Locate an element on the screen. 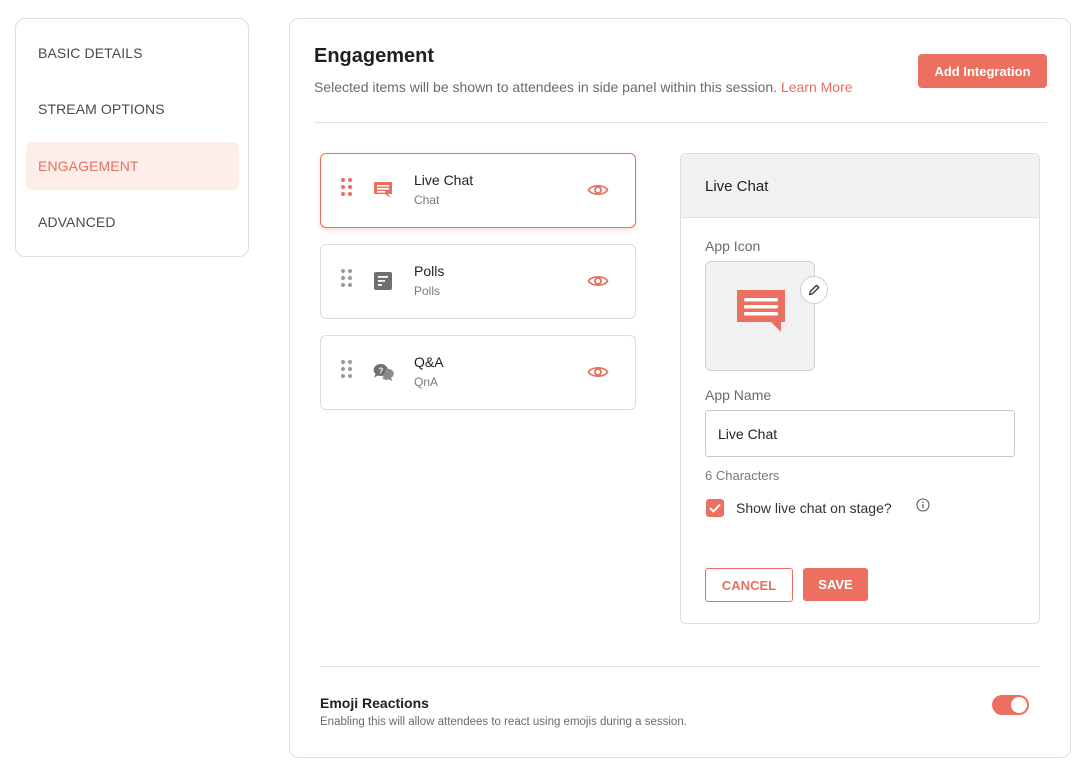 The width and height of the screenshot is (1084, 768). app-icon-preview is located at coordinates (760, 316).